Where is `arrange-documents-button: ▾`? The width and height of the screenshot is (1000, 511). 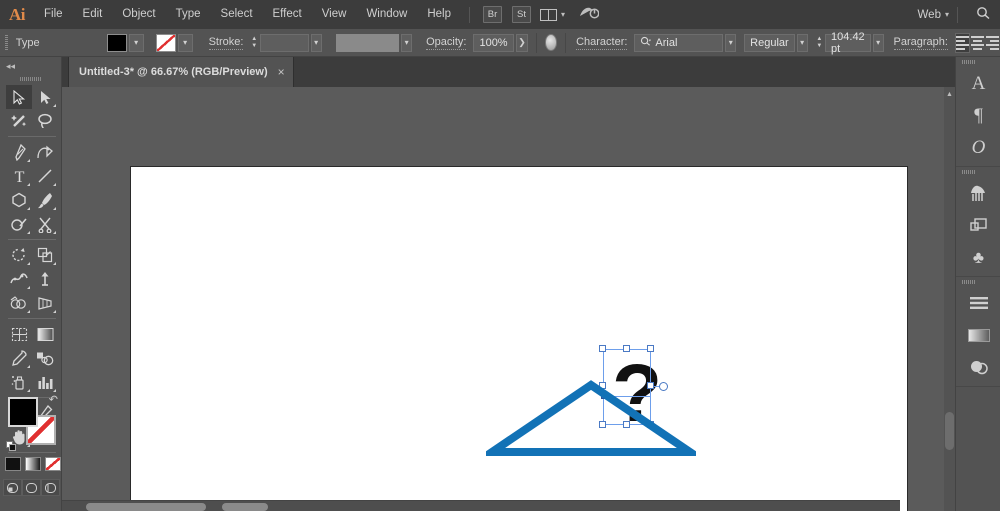 arrange-documents-button: ▾ is located at coordinates (552, 14).